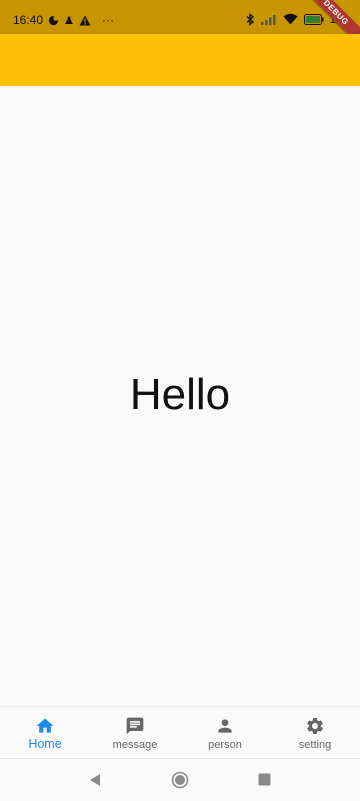 The image size is (360, 801). Describe the element at coordinates (315, 726) in the screenshot. I see `gear-icon` at that location.